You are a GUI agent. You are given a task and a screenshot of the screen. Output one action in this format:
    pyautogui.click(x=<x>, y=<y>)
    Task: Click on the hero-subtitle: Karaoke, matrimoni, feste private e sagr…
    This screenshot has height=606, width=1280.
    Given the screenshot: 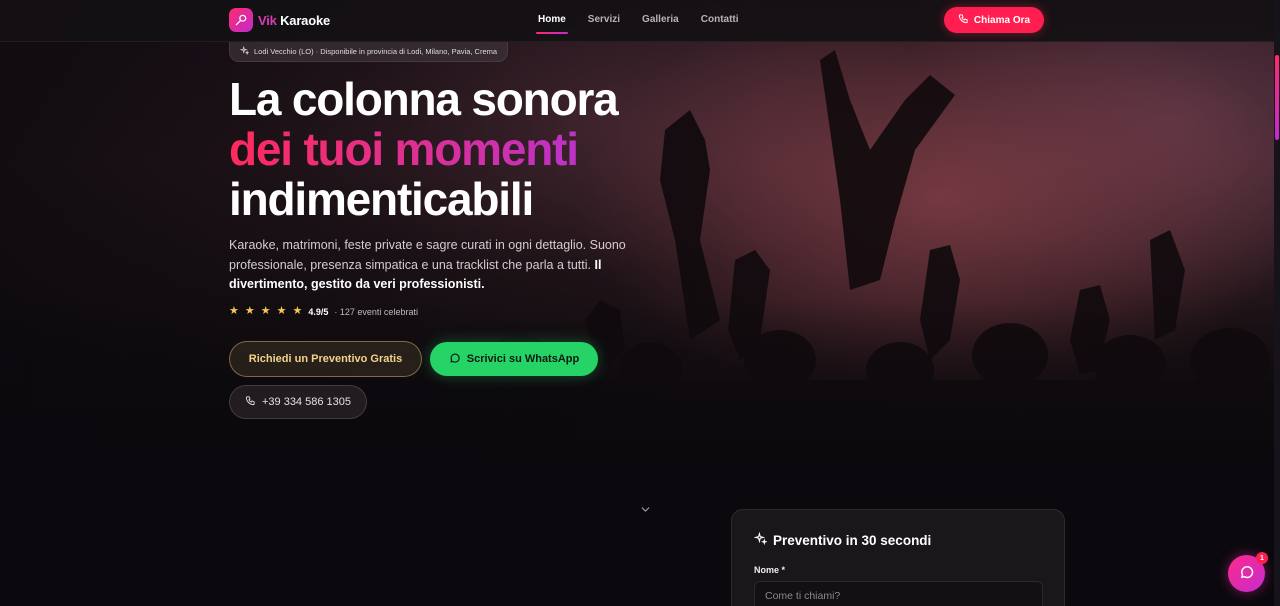 What is the action you would take?
    pyautogui.click(x=439, y=265)
    